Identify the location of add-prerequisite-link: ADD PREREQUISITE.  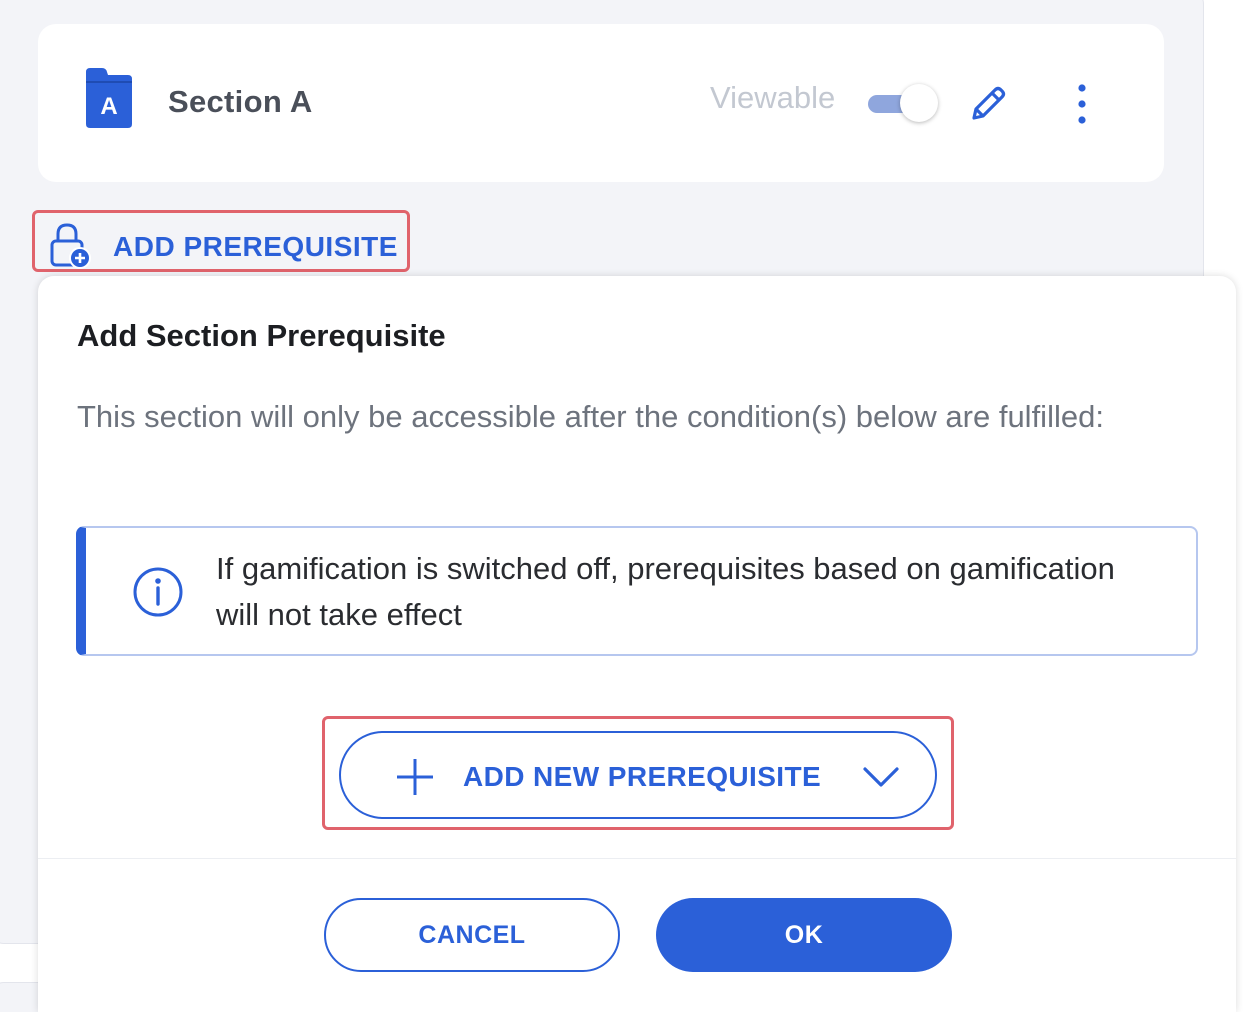
(221, 241).